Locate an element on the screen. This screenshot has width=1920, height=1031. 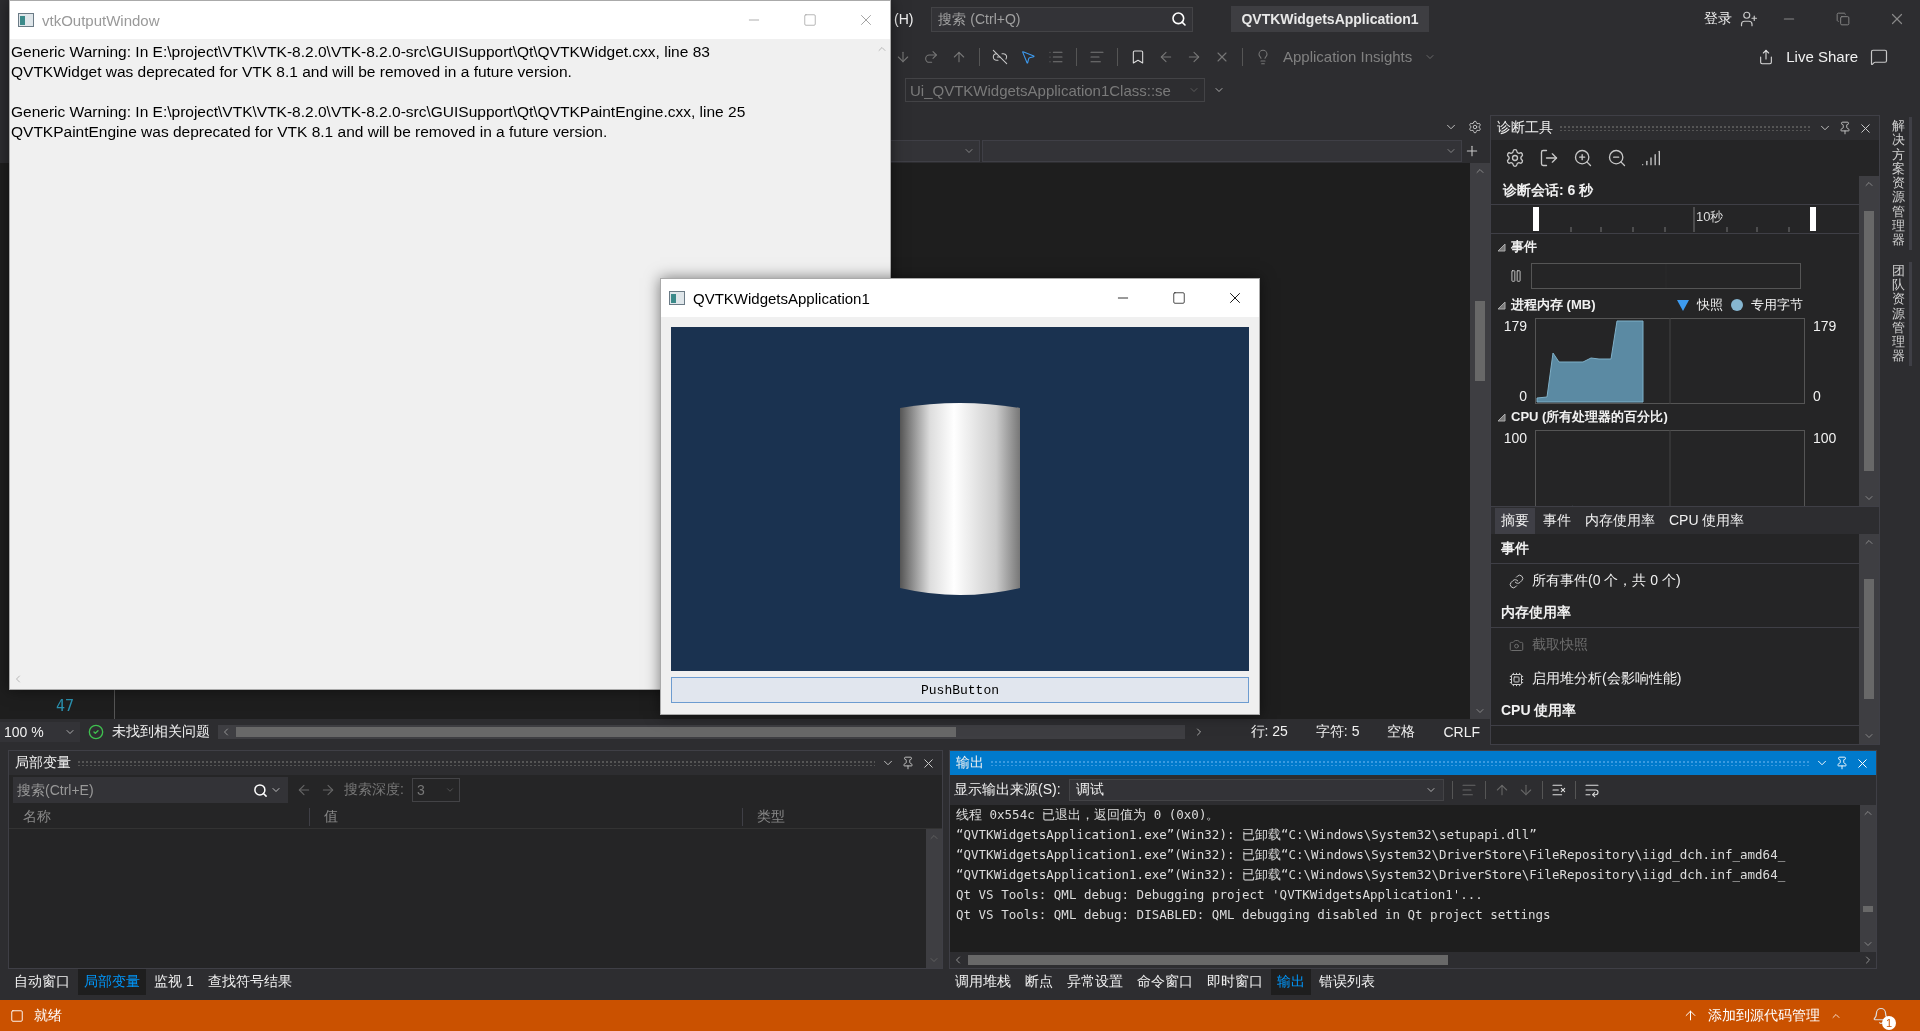
camera-icon is located at coordinates (1516, 645).